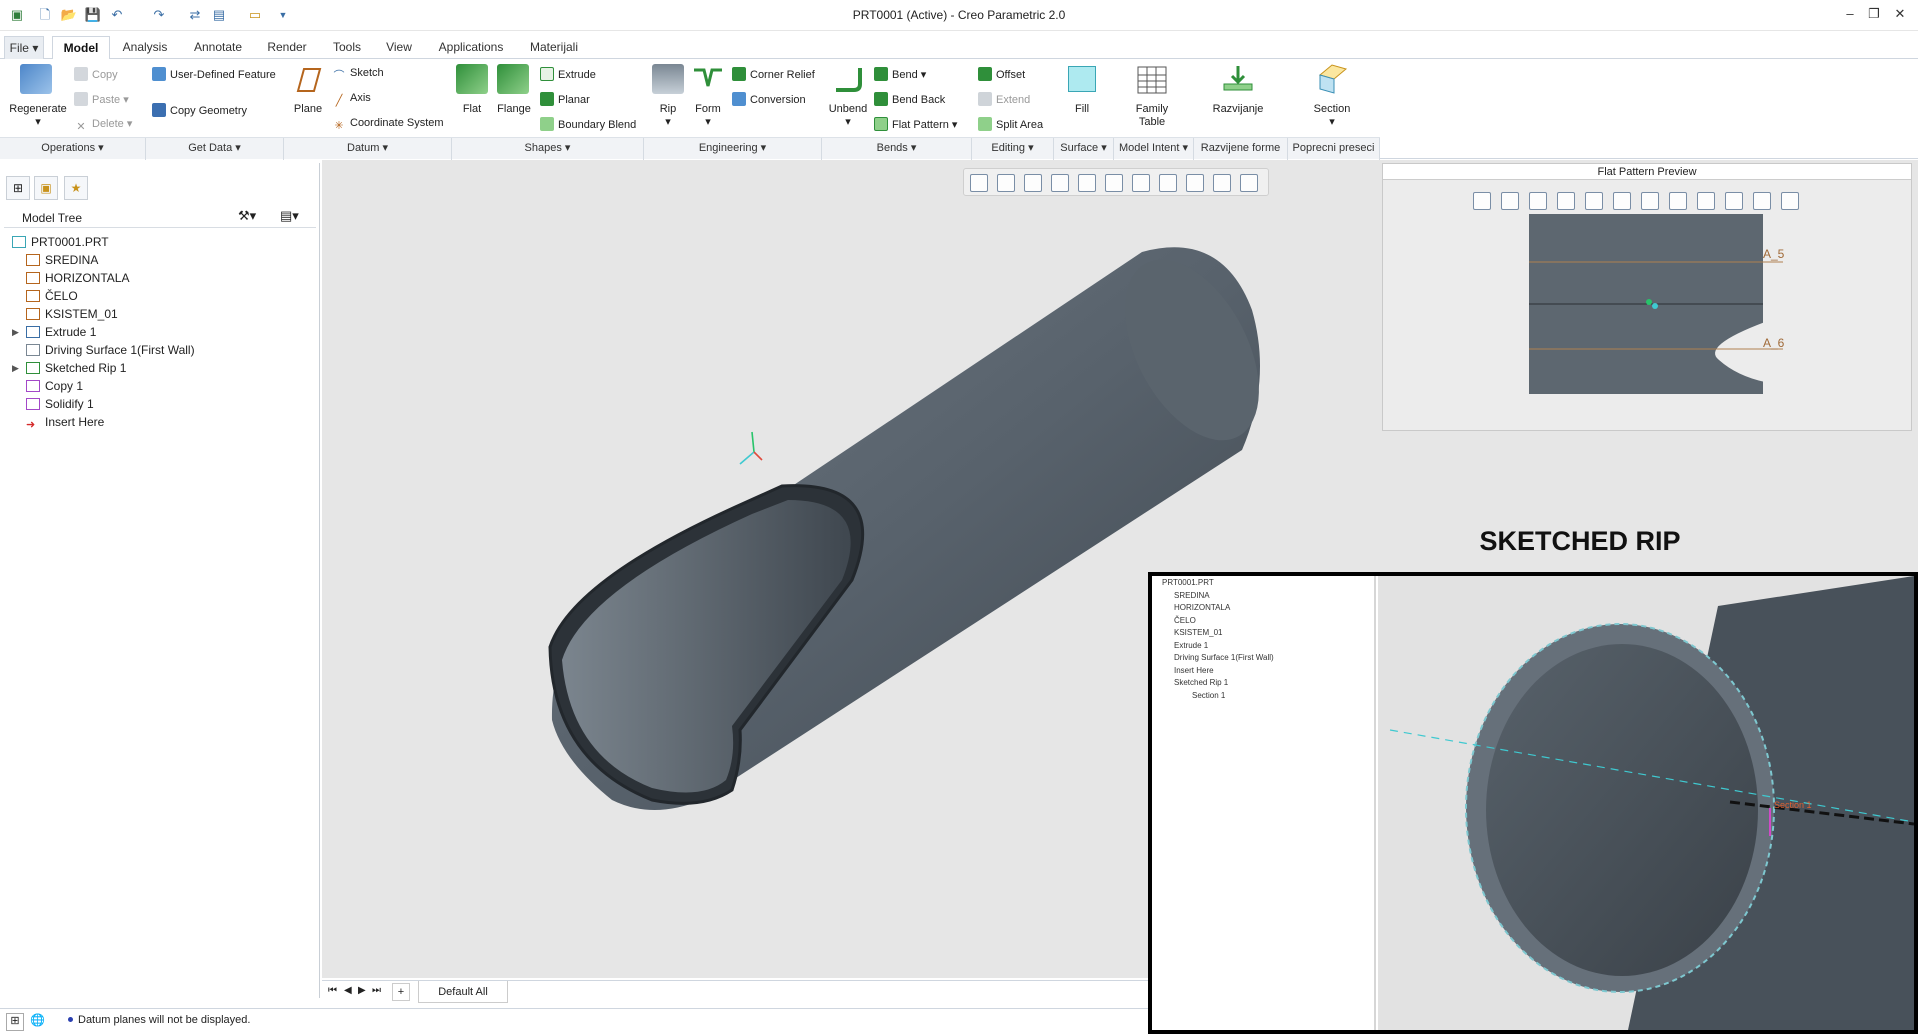  Describe the element at coordinates (1152, 80) in the screenshot. I see `family-table-icon` at that location.